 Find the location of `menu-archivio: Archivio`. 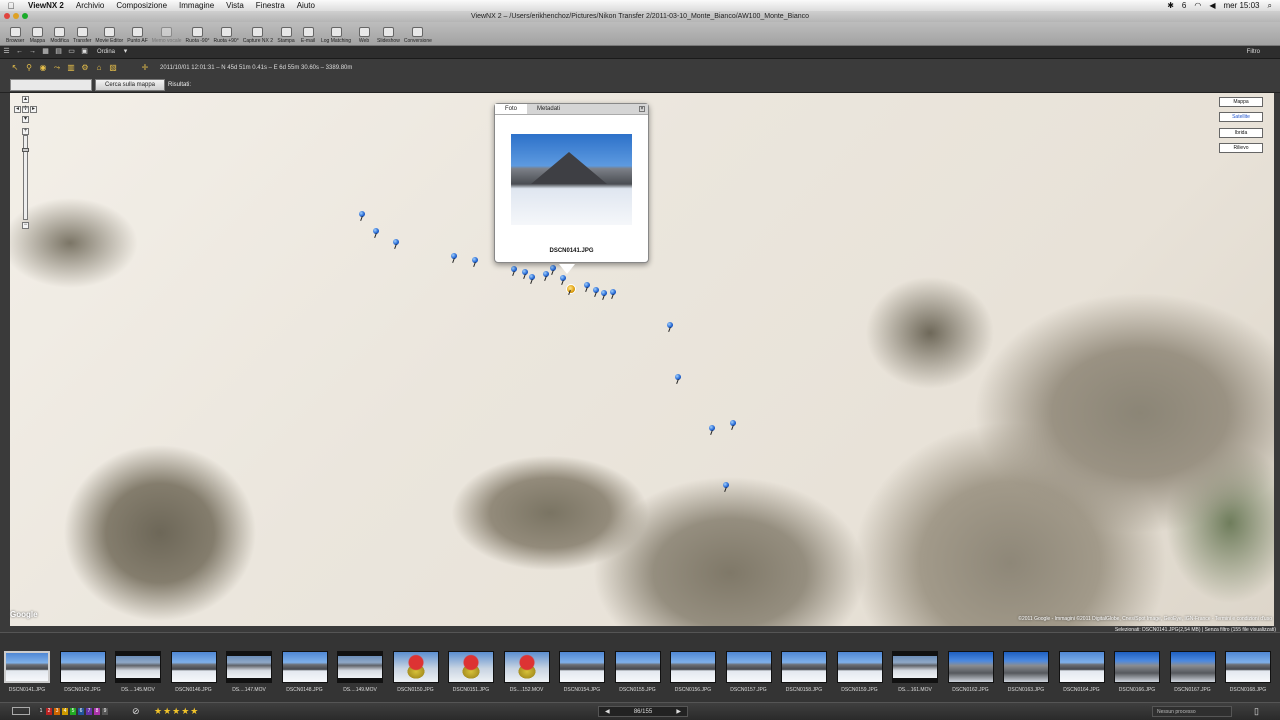

menu-archivio: Archivio is located at coordinates (90, 5).